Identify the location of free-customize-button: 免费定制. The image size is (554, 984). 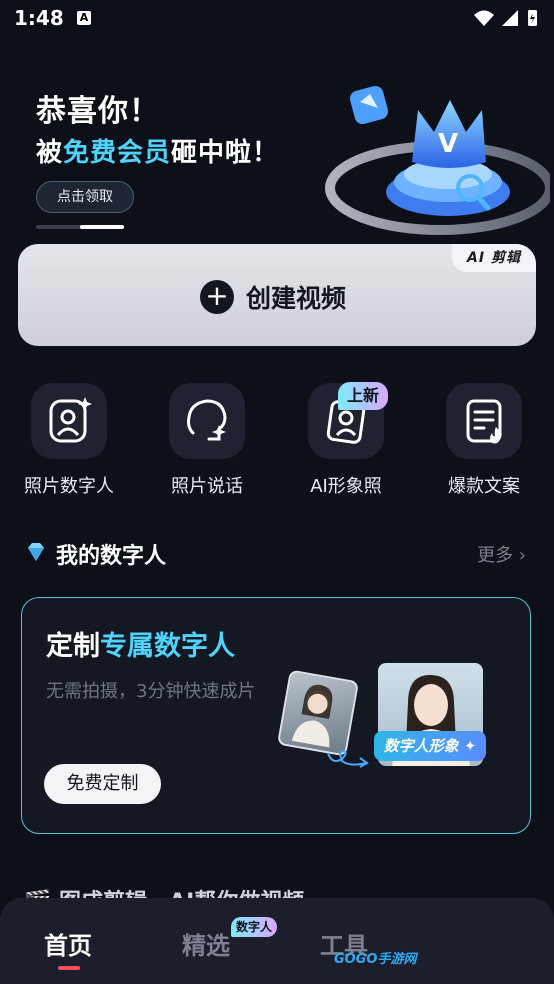
(102, 784).